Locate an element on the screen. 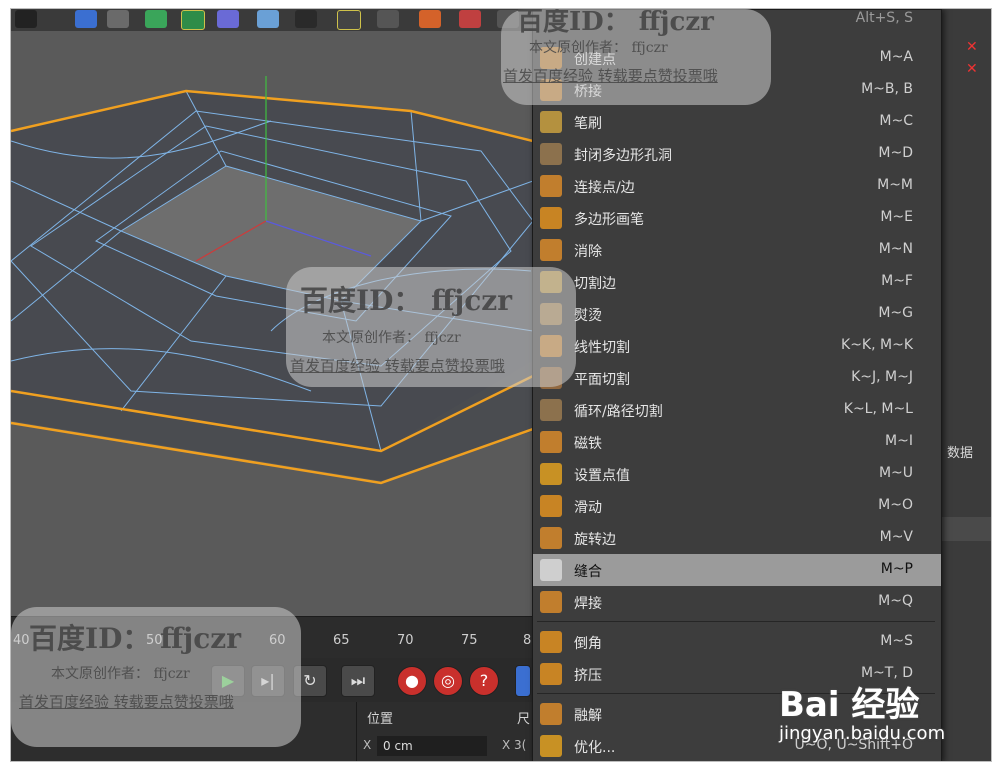 This screenshot has height=768, width=1000. menu-item-slide: 滑动 M~O is located at coordinates (737, 506).